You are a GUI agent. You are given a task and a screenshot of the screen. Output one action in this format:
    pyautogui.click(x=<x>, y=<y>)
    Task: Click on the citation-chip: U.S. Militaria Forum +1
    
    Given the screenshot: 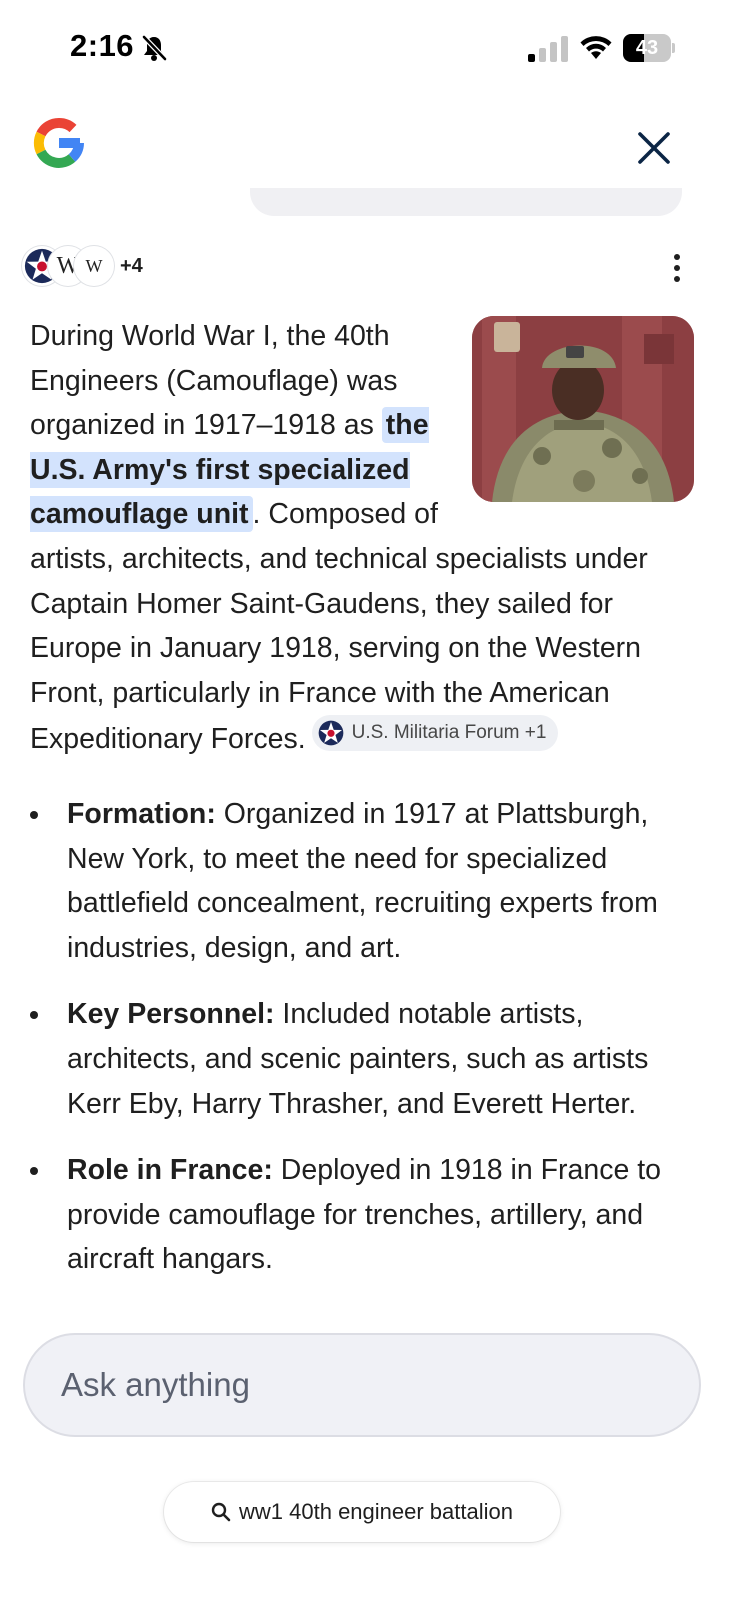 What is the action you would take?
    pyautogui.click(x=435, y=733)
    